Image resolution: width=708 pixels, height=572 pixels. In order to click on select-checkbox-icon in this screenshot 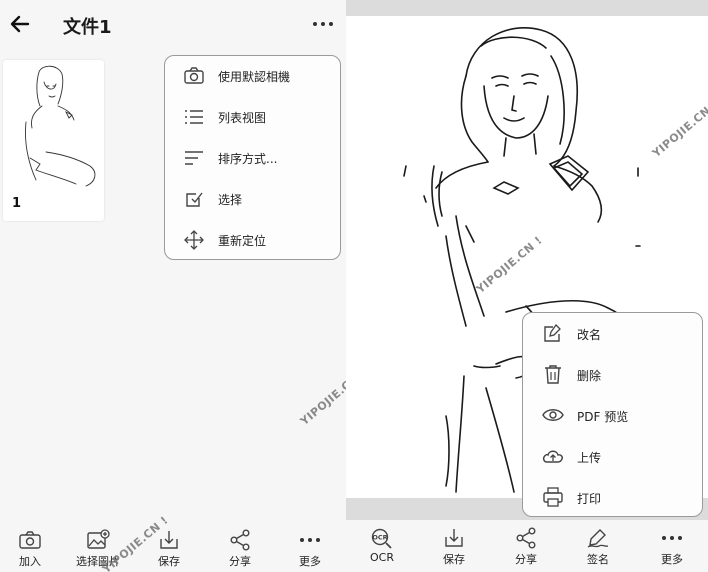, I will do `click(194, 199)`.